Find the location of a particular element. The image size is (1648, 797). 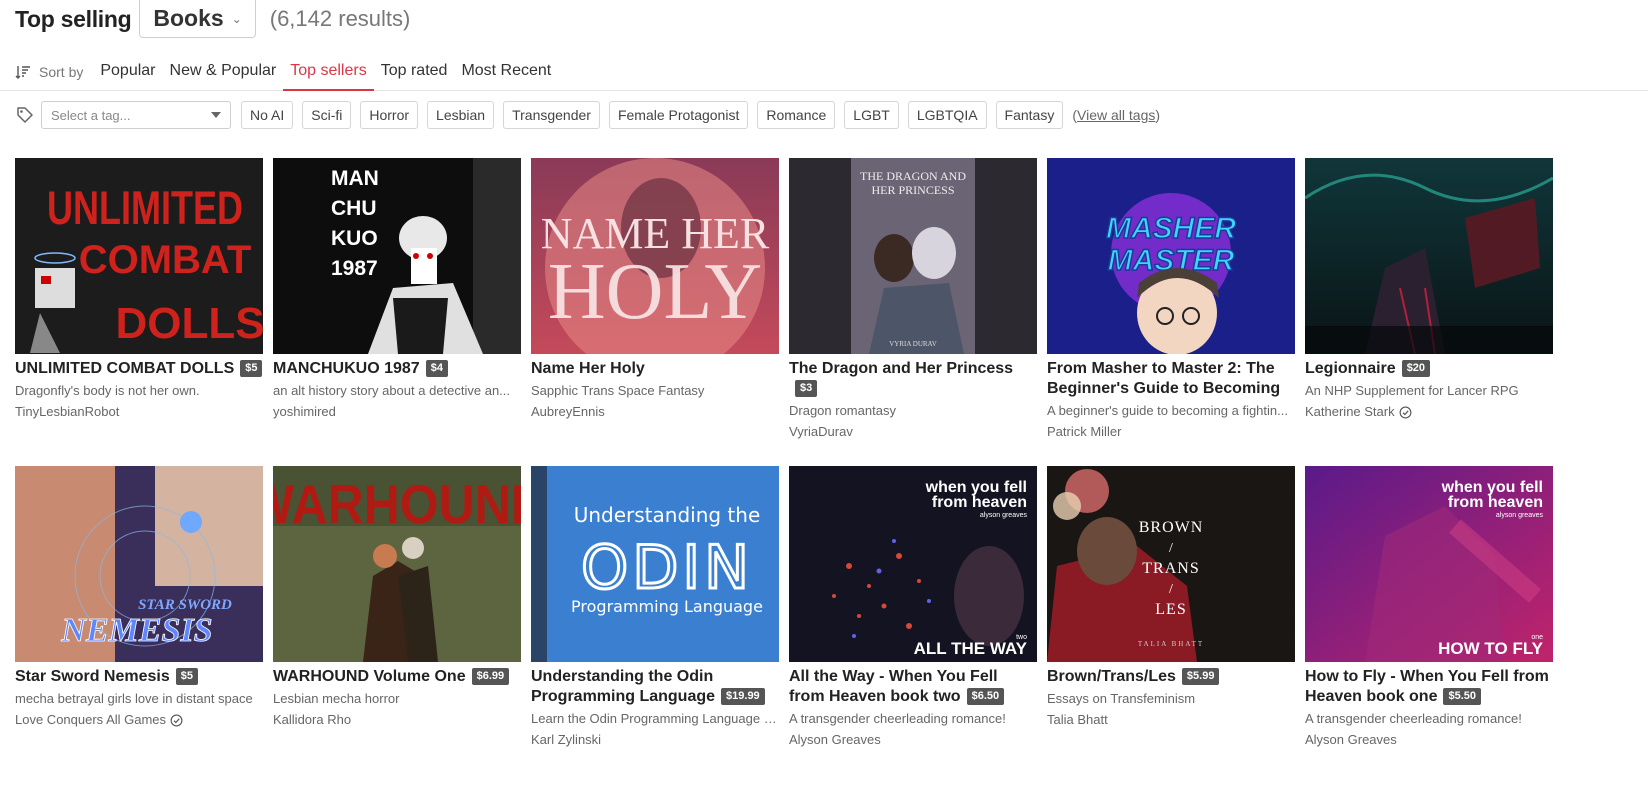

book-author: yoshimired is located at coordinates (397, 412).